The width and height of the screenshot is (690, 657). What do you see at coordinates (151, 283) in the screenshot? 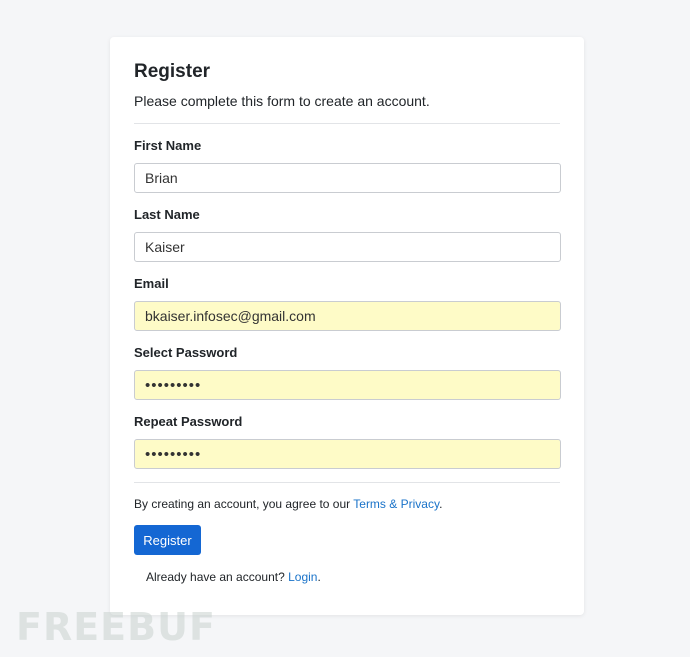
I see `email-label: Email` at bounding box center [151, 283].